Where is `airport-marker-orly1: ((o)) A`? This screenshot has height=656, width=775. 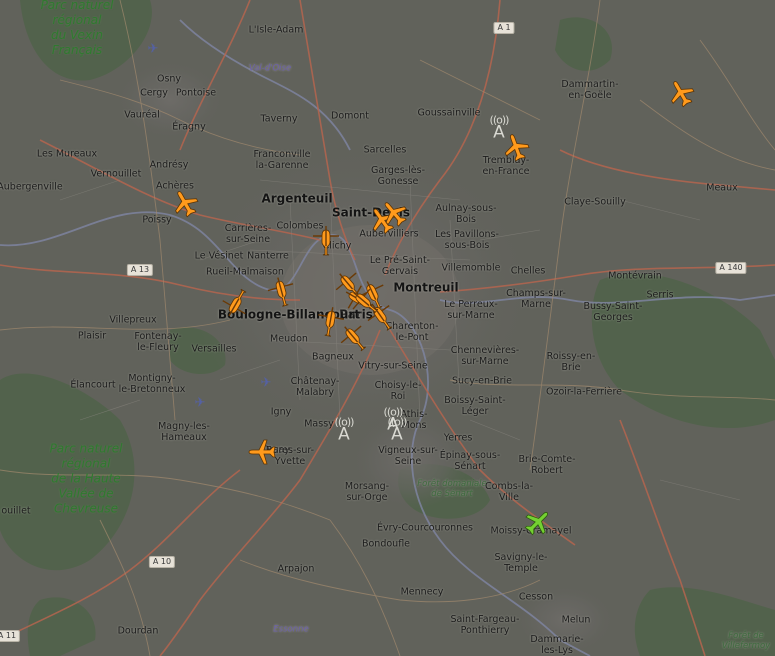 airport-marker-orly1: ((o)) A is located at coordinates (345, 431).